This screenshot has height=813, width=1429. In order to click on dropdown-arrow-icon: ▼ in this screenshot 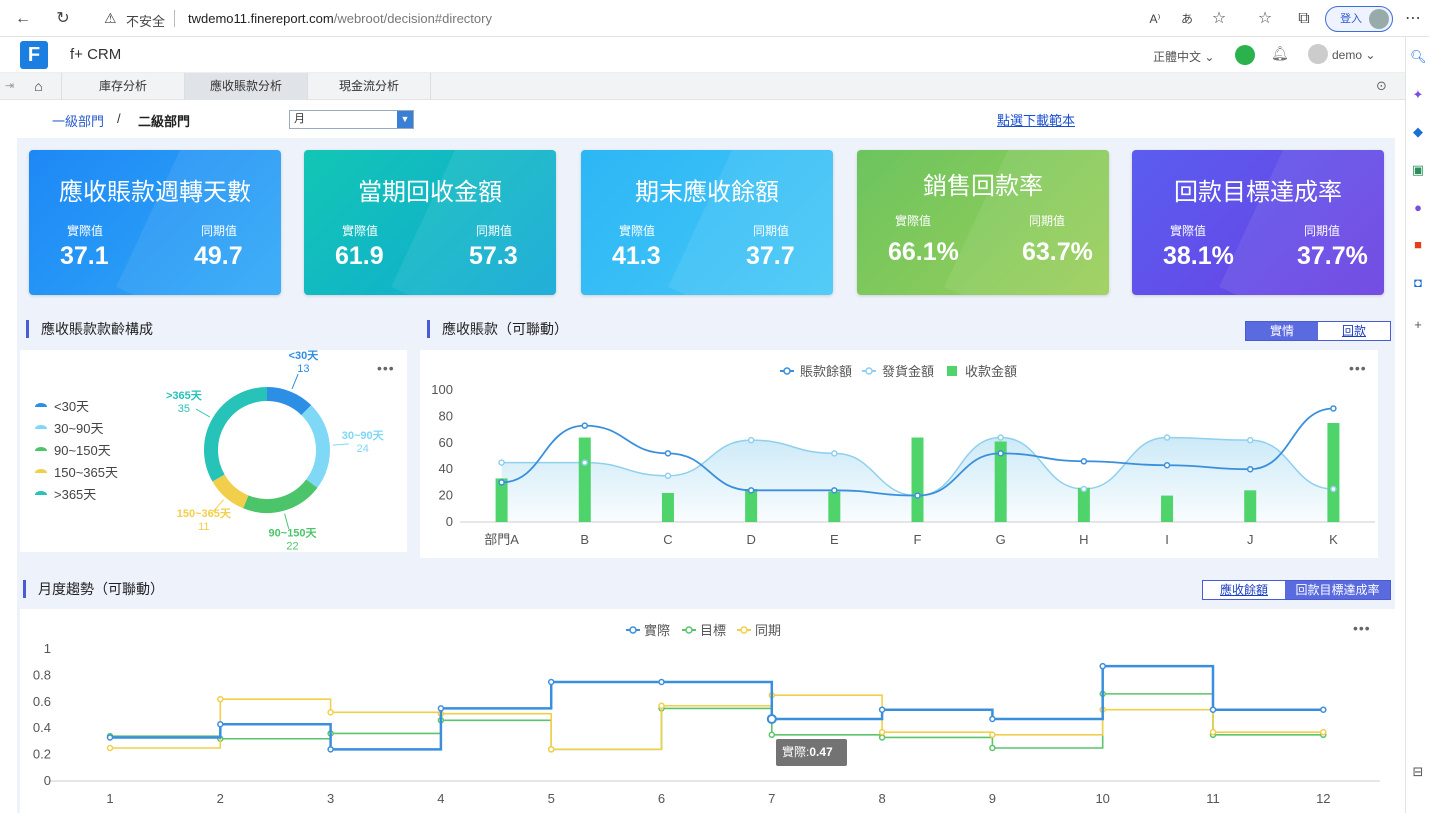, I will do `click(405, 119)`.